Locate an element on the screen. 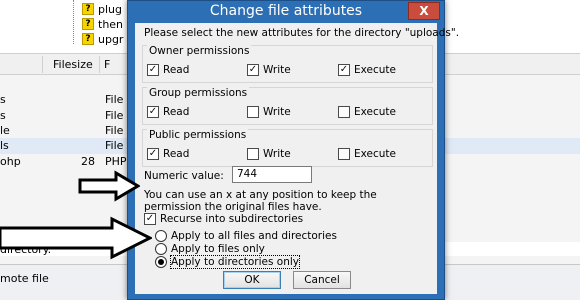 The height and width of the screenshot is (300, 580). group-read-checkbox: ✓ Read is located at coordinates (168, 112).